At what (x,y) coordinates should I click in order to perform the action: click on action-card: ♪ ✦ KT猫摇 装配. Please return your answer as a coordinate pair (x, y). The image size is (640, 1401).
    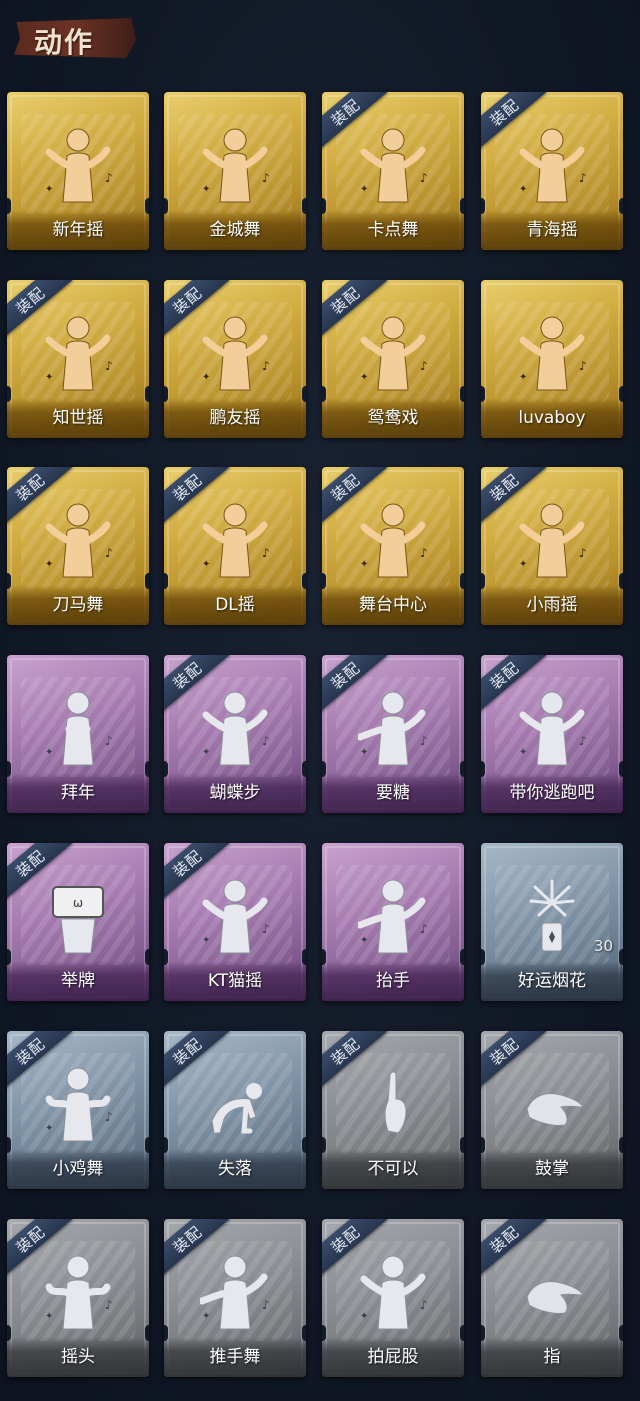
    Looking at the image, I should click on (235, 922).